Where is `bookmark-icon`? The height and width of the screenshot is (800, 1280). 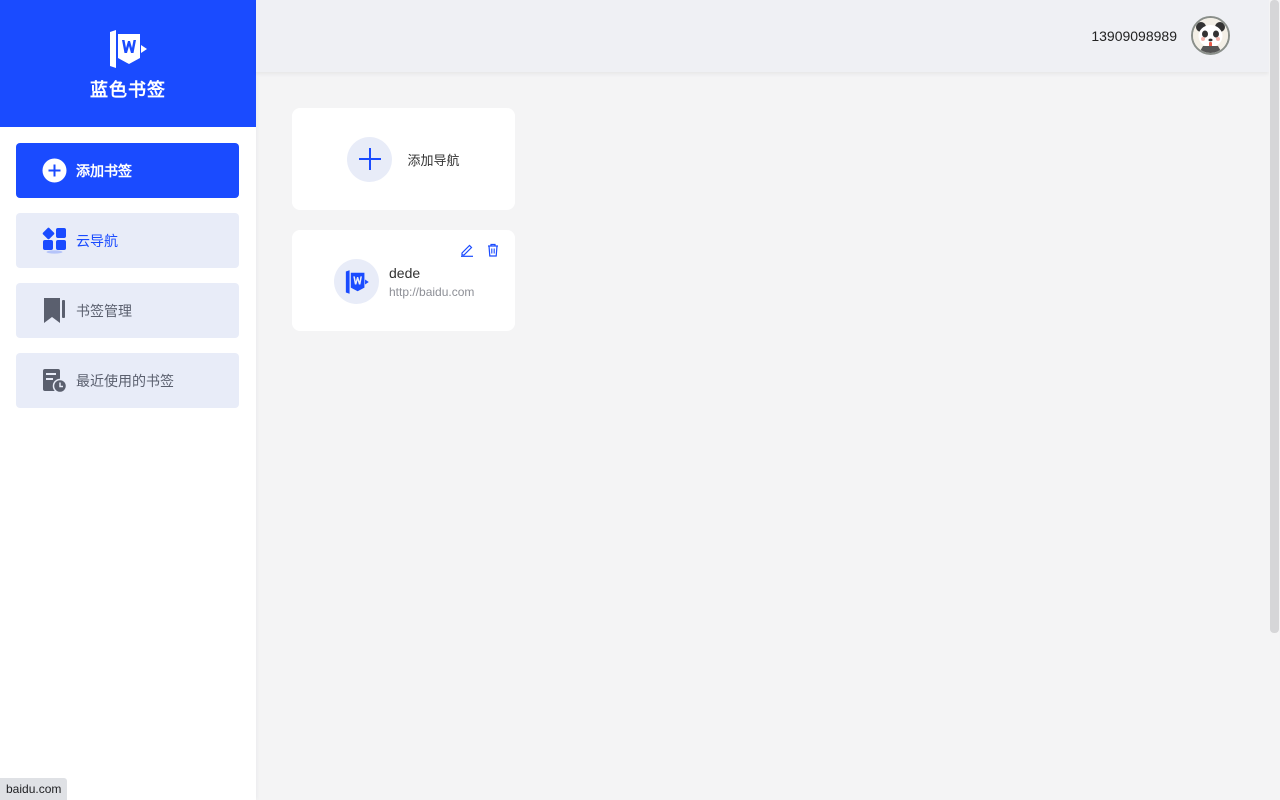
bookmark-icon is located at coordinates (54, 310).